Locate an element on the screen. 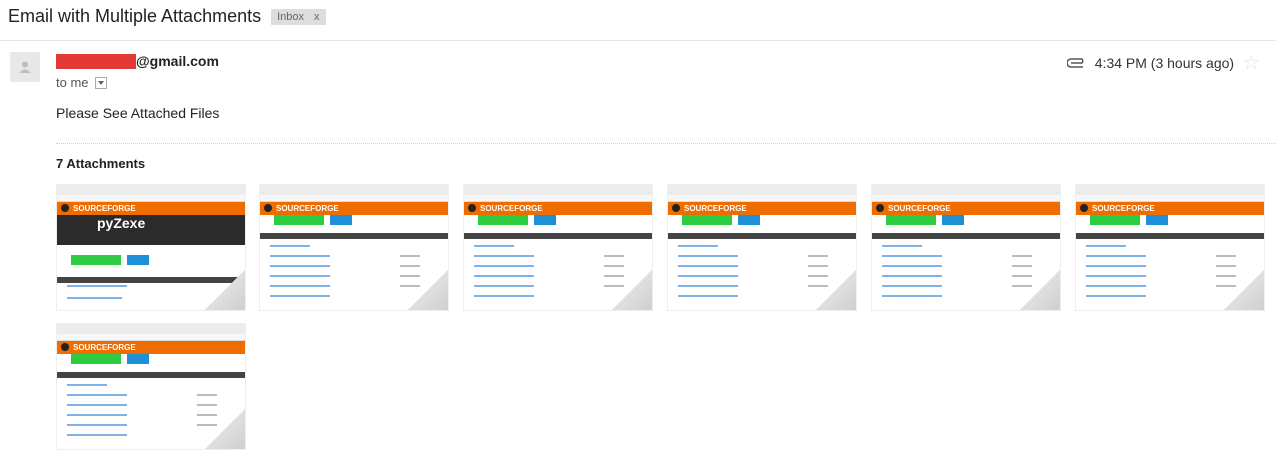 This screenshot has height=453, width=1276. subject-row: Email with Multiple Attachments Inbox x is located at coordinates (167, 16).